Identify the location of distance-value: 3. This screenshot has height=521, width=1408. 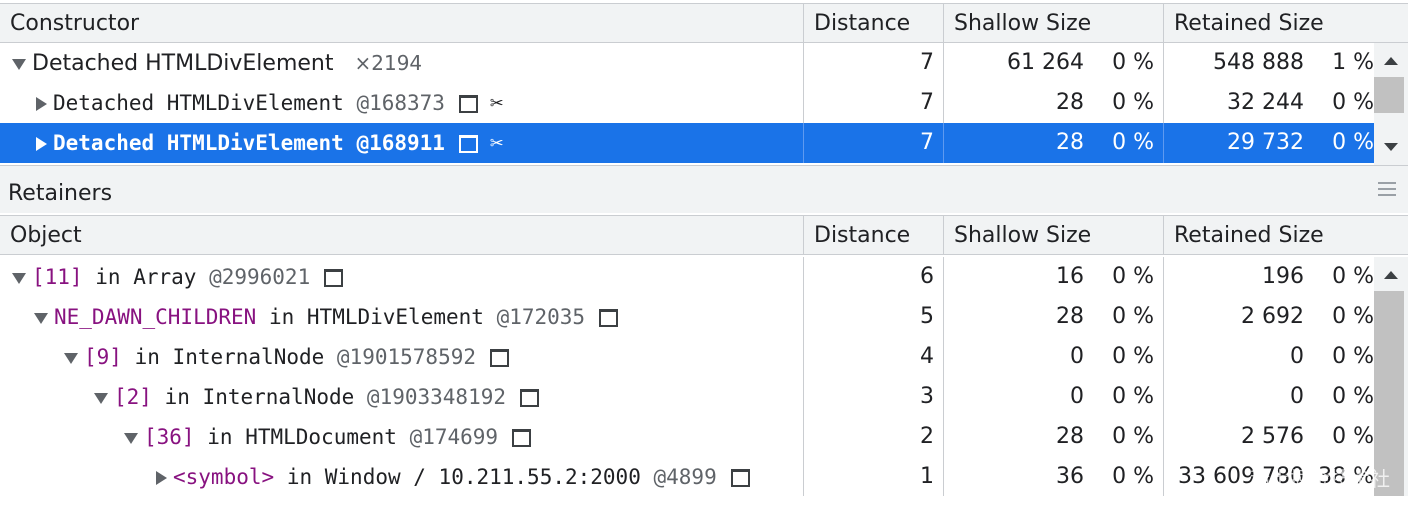
(927, 396).